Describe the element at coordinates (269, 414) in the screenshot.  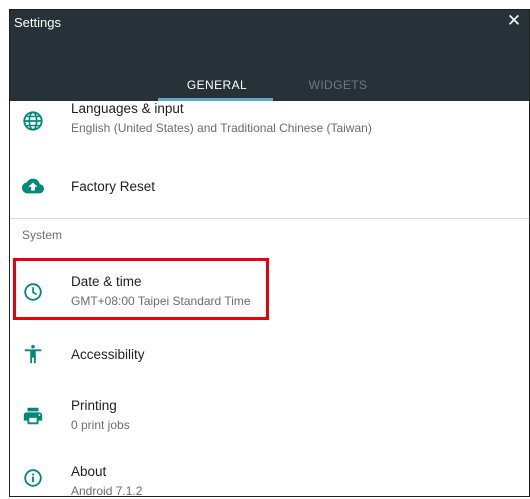
I see `list-item-printing: Printing 0 print jobs` at that location.